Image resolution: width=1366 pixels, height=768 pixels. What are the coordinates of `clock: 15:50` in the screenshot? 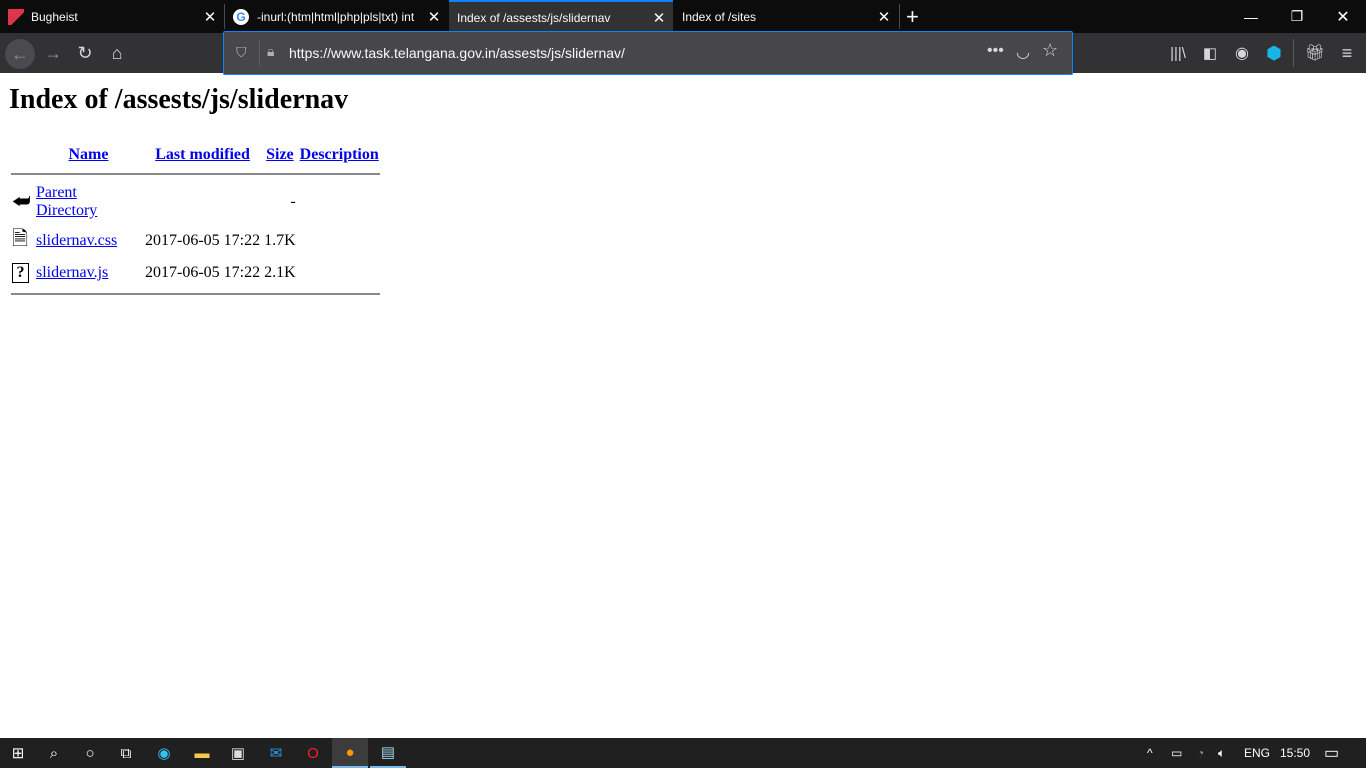 It's located at (1295, 753).